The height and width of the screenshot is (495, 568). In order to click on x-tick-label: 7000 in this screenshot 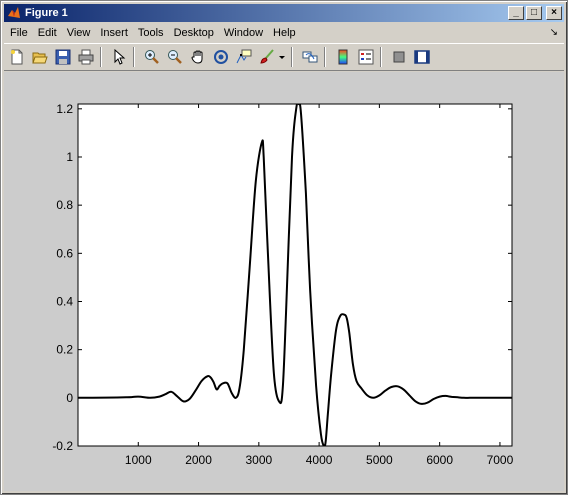, I will do `click(500, 460)`.